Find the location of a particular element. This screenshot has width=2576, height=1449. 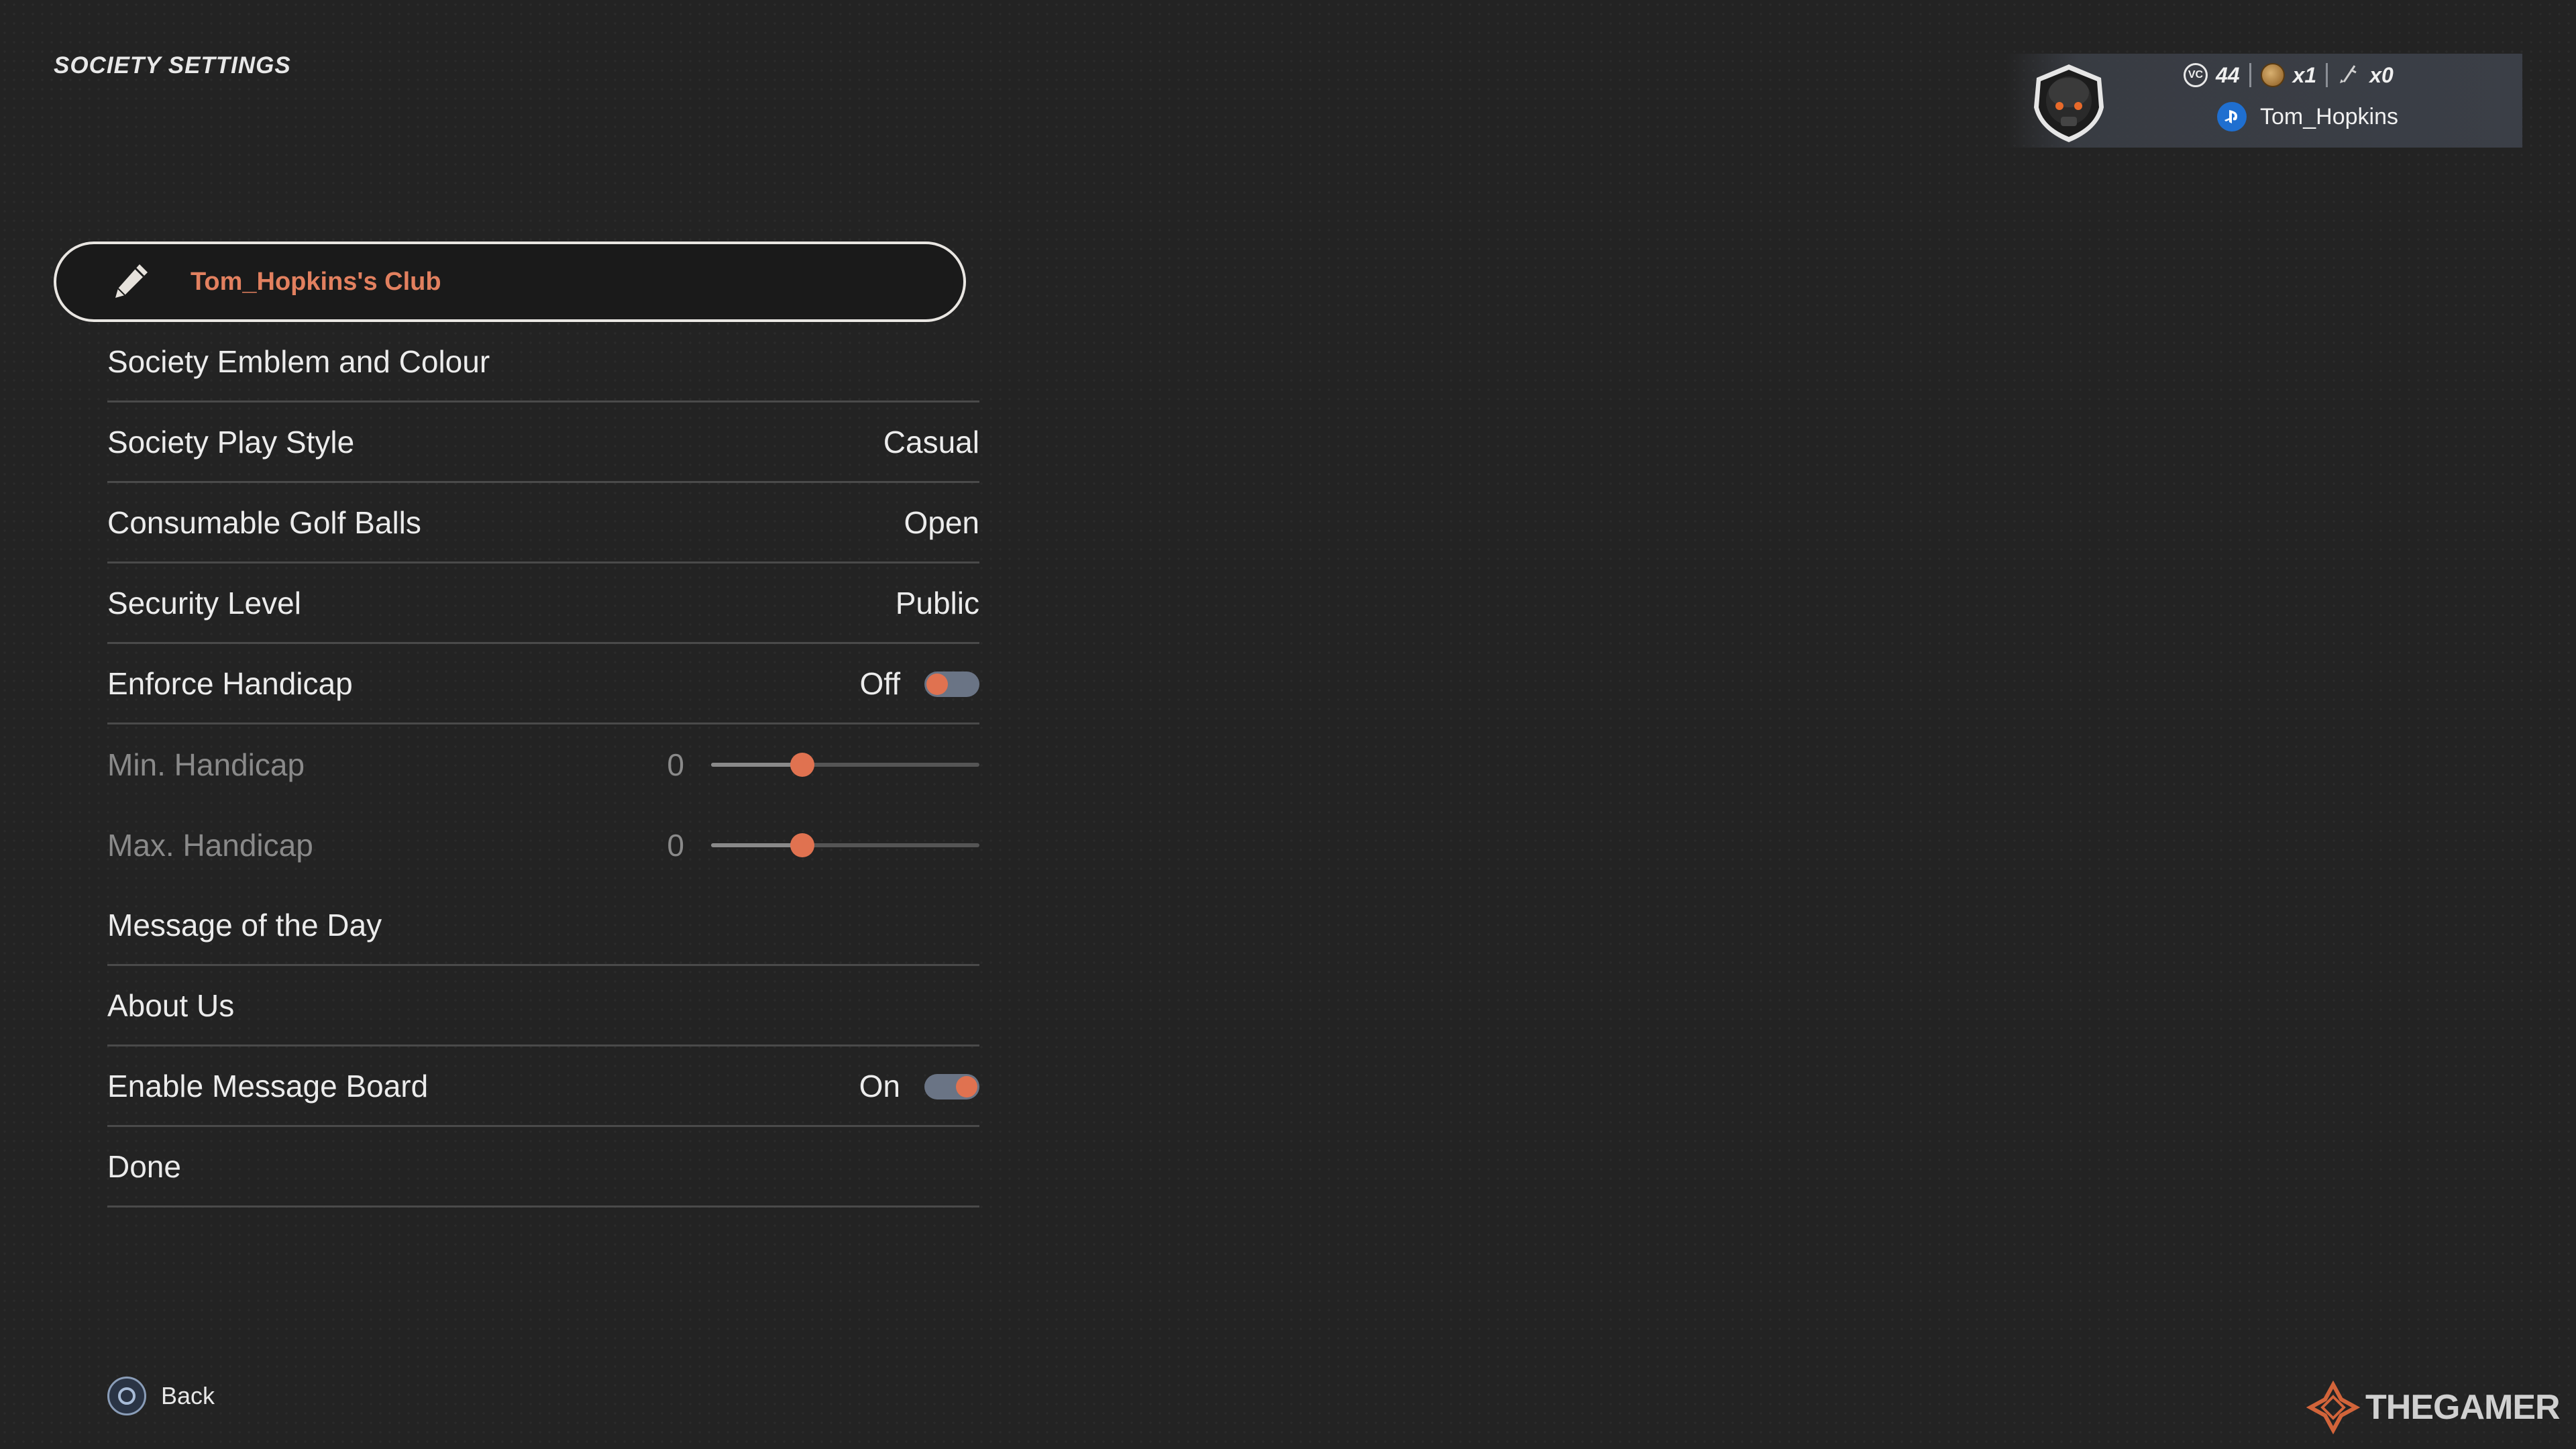

menu-item-play-style: Society Play Style Casual is located at coordinates (543, 442).